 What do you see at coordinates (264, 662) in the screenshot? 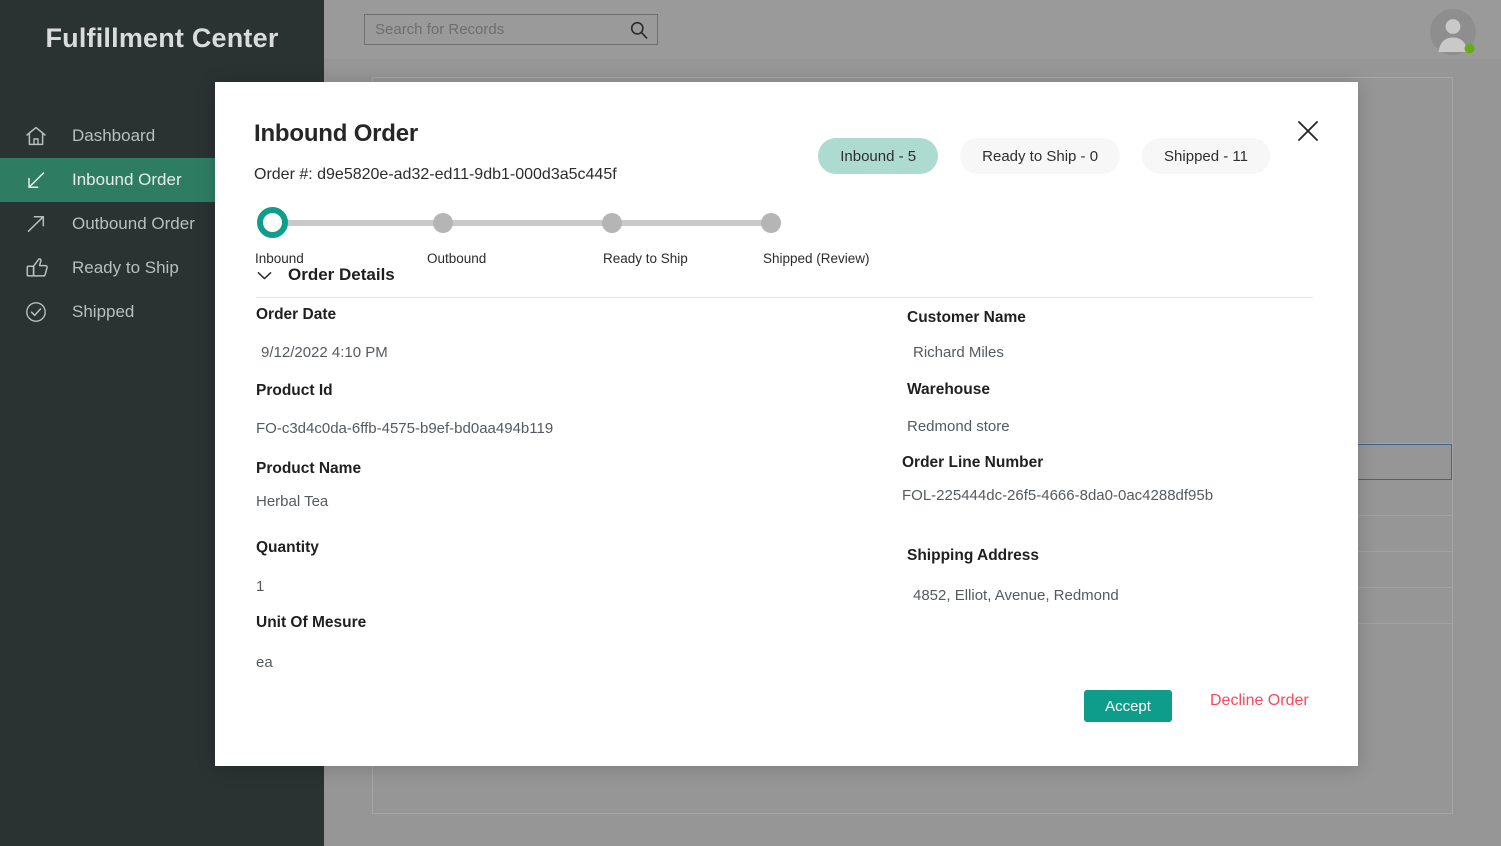
I see `field-value-unit-of-mesure: ea` at bounding box center [264, 662].